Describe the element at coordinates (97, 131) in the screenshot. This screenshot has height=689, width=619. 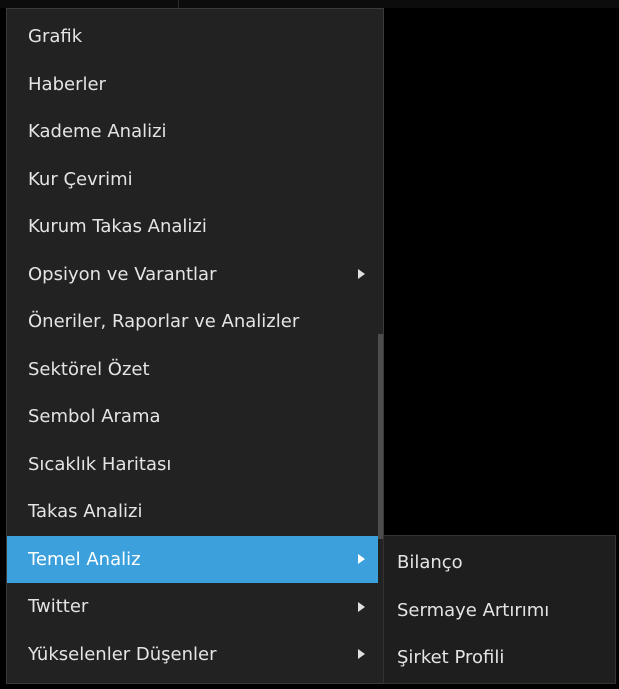
I see `menu-item-label: Kademe Analizi` at that location.